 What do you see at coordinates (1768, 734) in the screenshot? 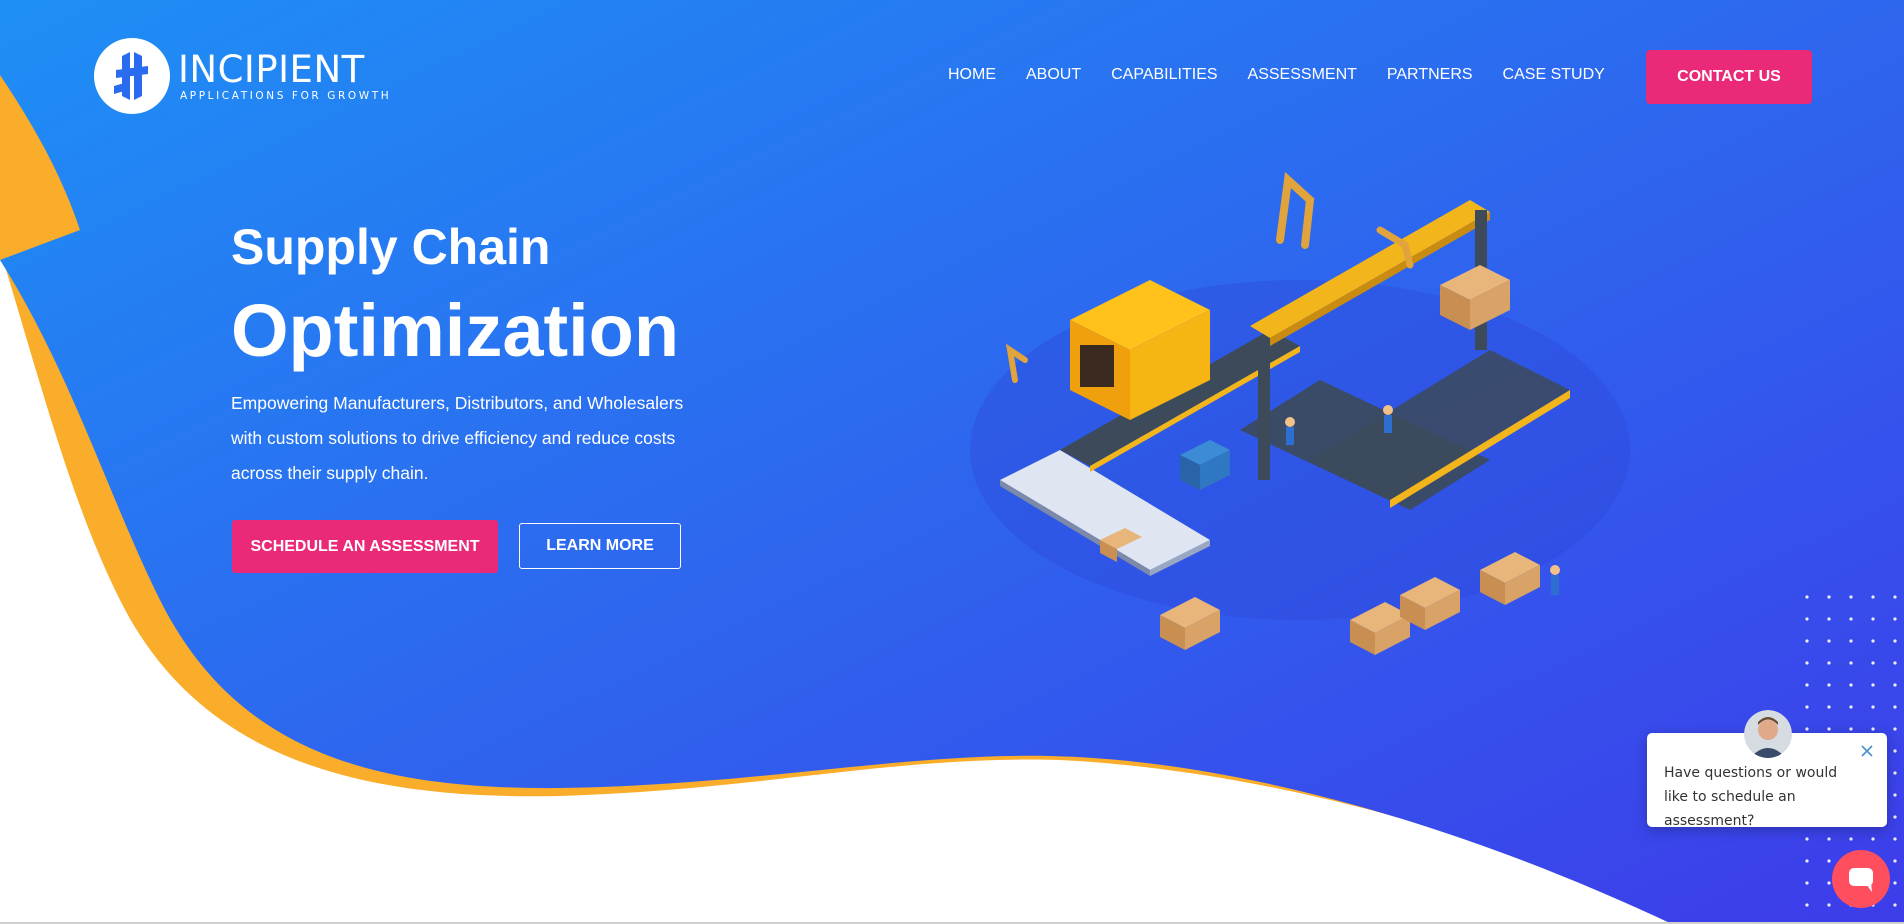
I see `avatar` at bounding box center [1768, 734].